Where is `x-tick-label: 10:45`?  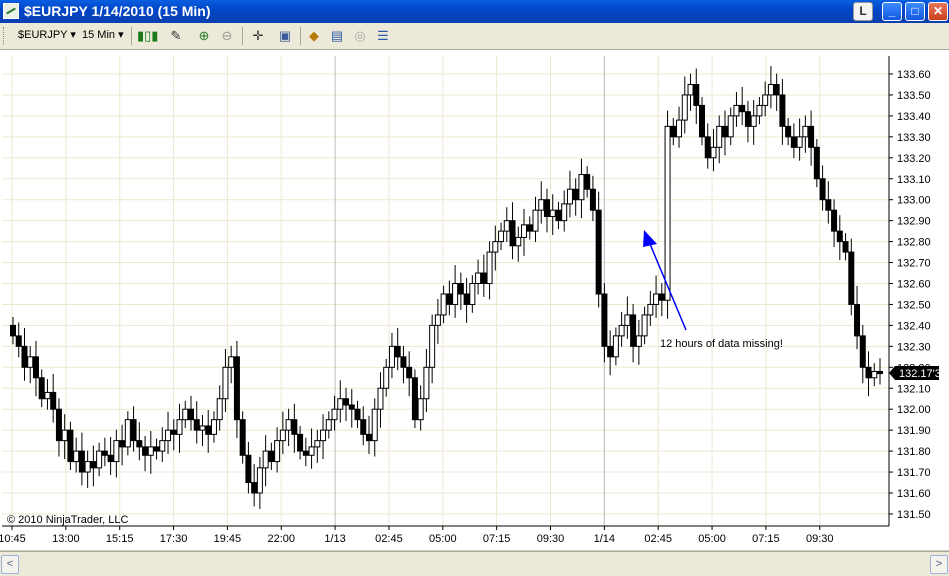
x-tick-label: 10:45 is located at coordinates (13, 539).